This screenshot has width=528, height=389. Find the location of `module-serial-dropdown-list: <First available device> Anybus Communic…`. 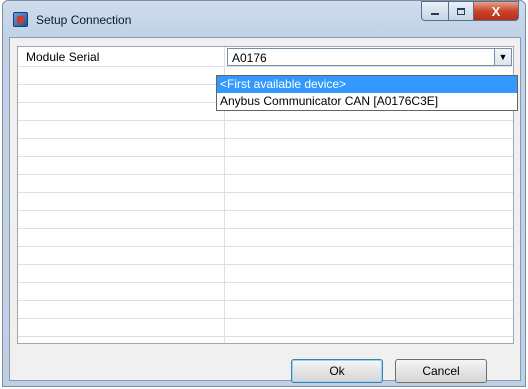

module-serial-dropdown-list: <First available device> Anybus Communic… is located at coordinates (367, 93).